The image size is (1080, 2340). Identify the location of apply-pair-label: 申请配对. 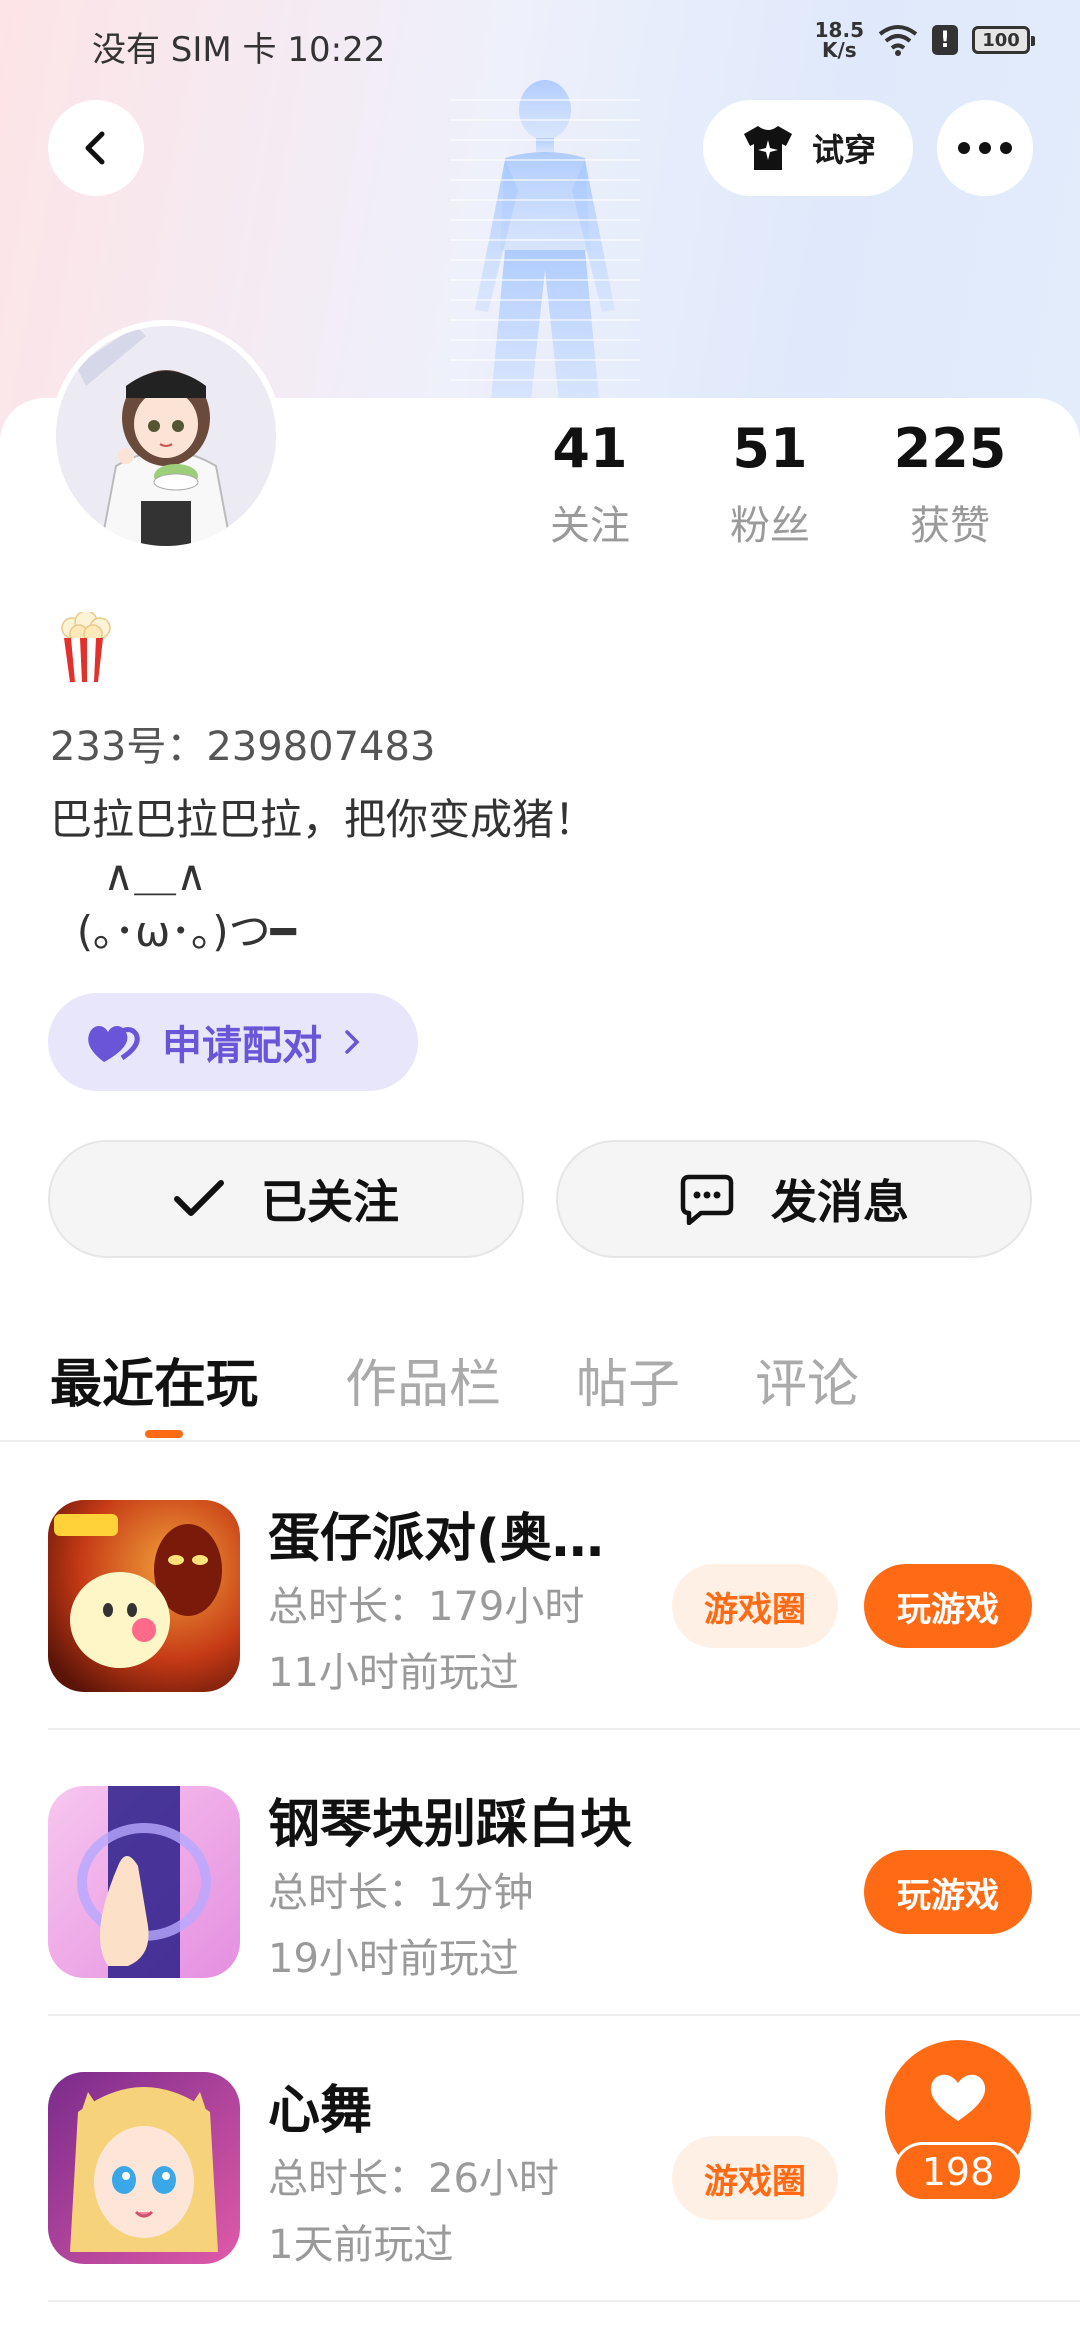
(242, 1046).